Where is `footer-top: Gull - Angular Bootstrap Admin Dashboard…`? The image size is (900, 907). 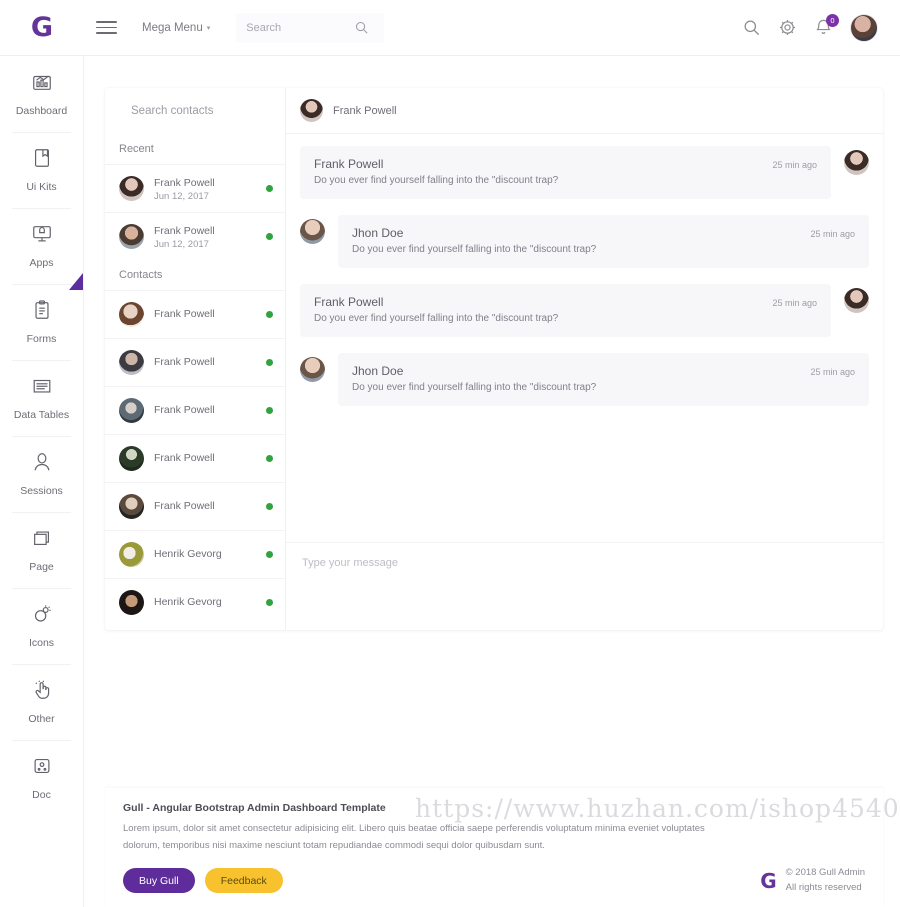 footer-top: Gull - Angular Bootstrap Admin Dashboard… is located at coordinates (494, 824).